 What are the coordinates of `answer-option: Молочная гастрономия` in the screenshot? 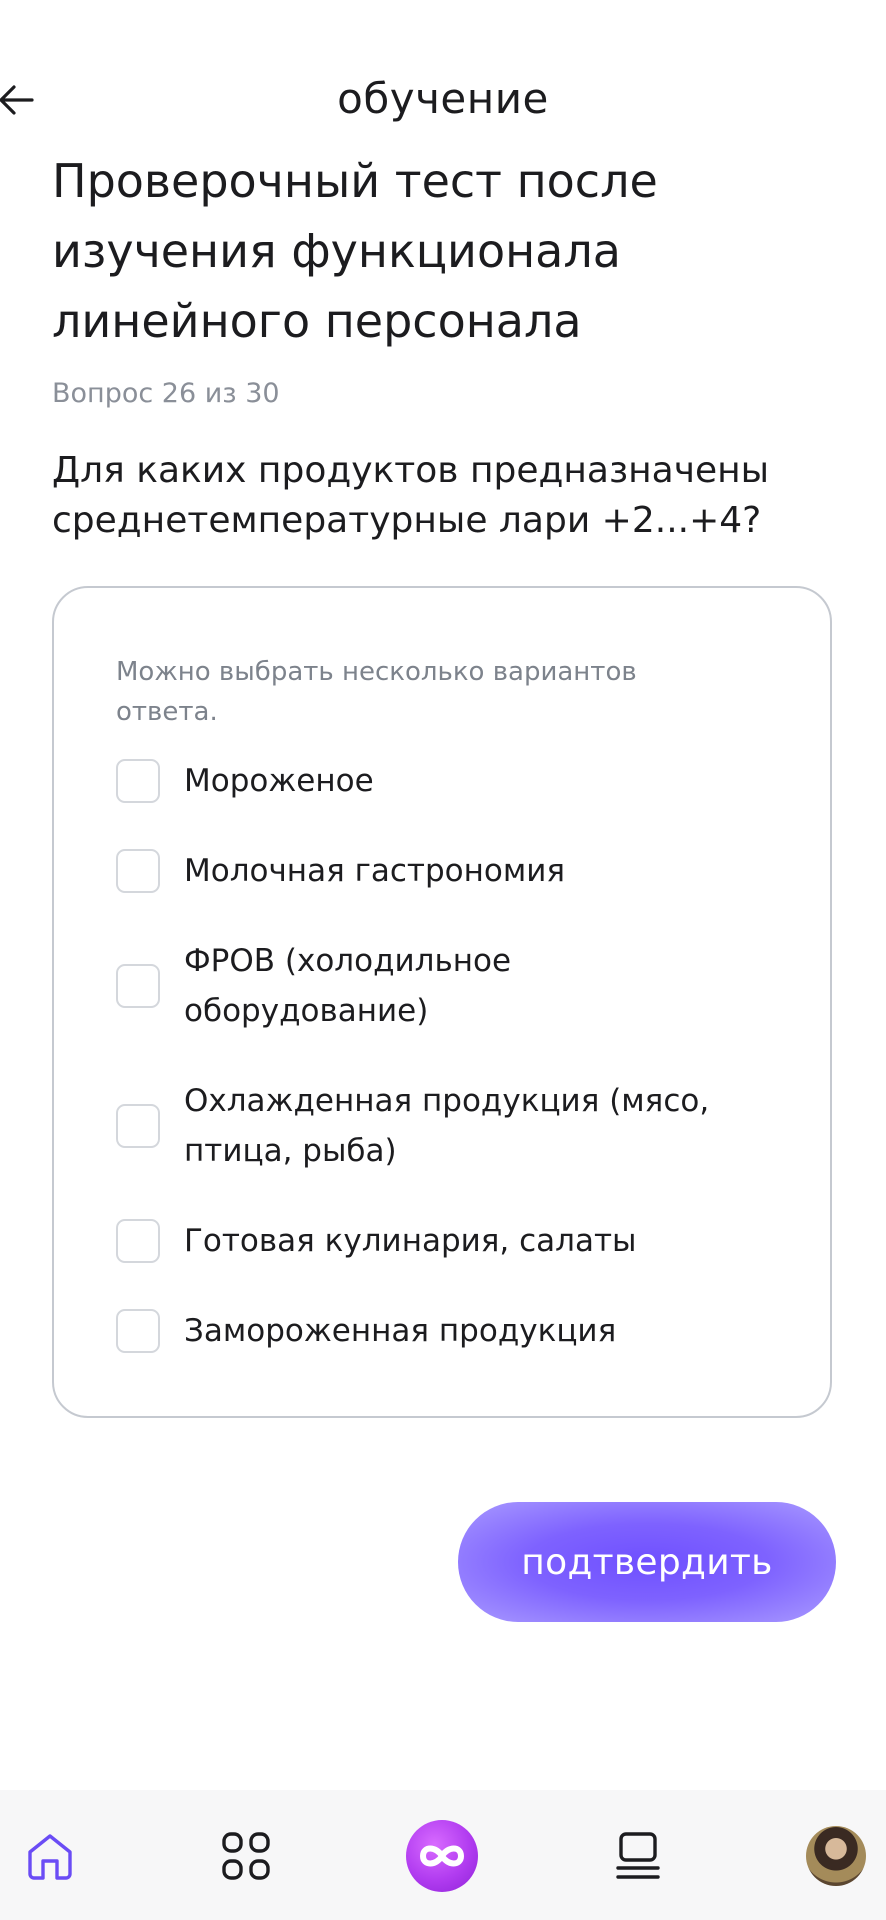 It's located at (456, 871).